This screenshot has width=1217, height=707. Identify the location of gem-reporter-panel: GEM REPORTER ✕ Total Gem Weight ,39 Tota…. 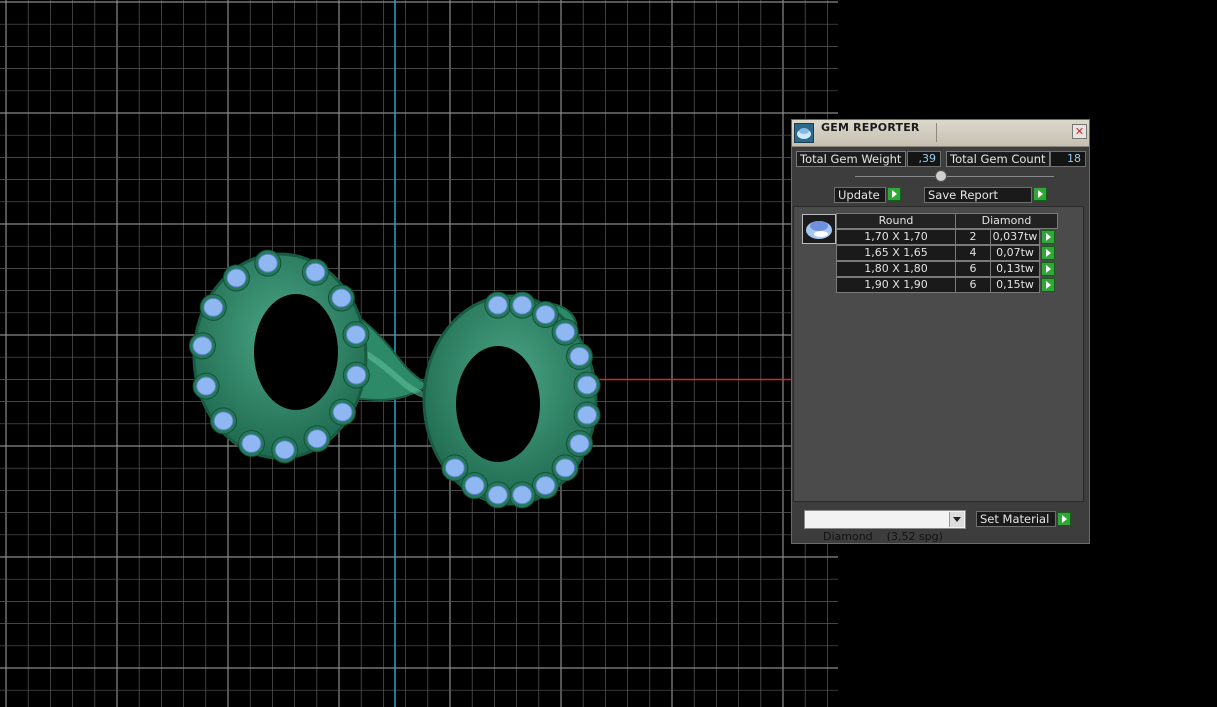
(940, 331).